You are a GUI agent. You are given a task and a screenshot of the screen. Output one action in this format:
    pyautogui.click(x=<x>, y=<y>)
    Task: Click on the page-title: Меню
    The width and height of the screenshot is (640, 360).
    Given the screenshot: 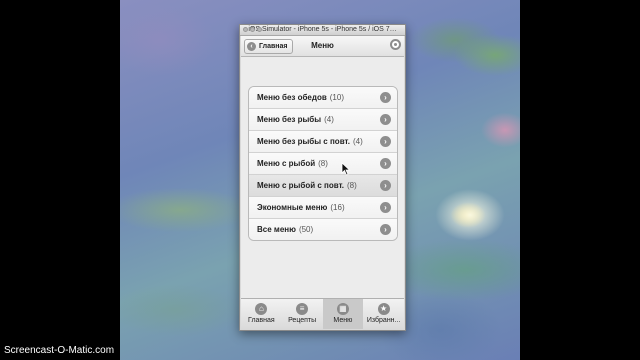 What is the action you would take?
    pyautogui.click(x=322, y=45)
    